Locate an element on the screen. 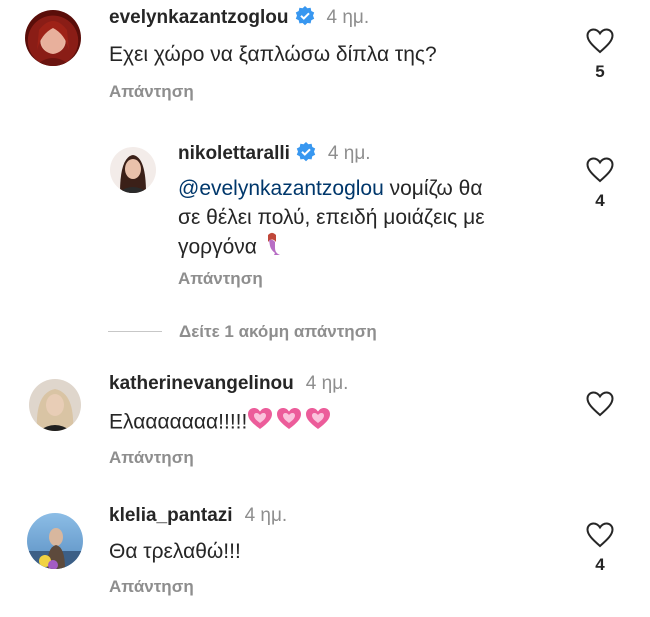 Image resolution: width=650 pixels, height=617 pixels. view-more-replies-button: Δείτε 1 ακόμη απάντηση is located at coordinates (278, 332).